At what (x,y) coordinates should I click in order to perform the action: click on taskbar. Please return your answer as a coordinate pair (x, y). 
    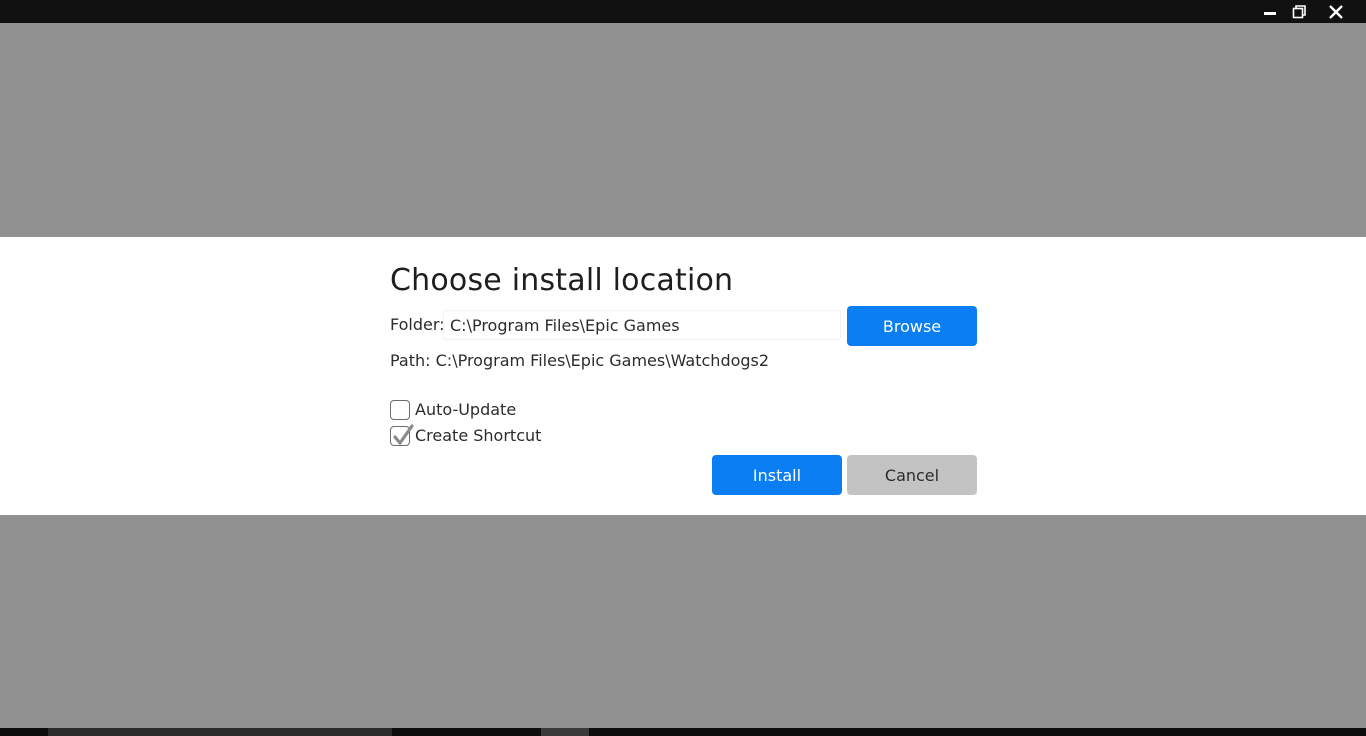
    Looking at the image, I should click on (683, 732).